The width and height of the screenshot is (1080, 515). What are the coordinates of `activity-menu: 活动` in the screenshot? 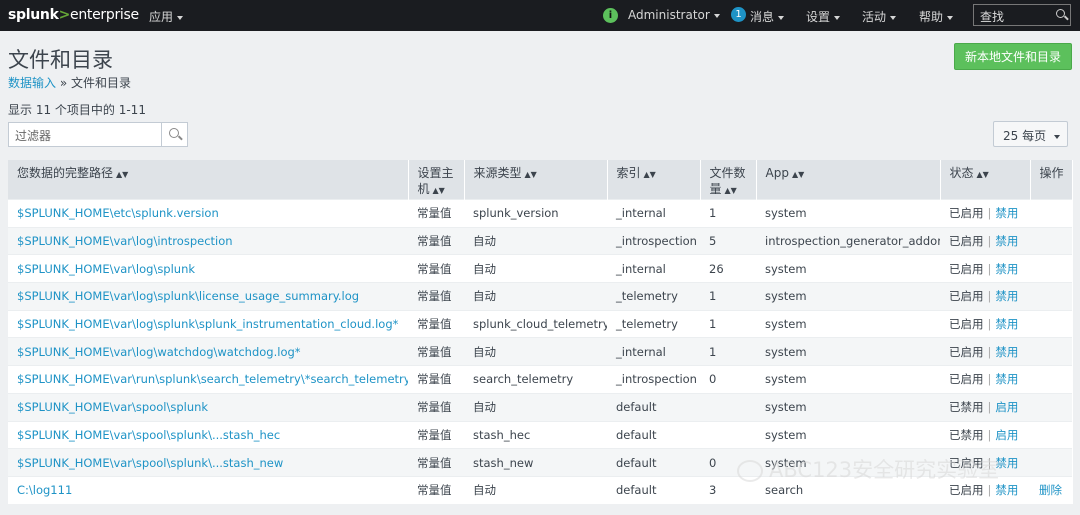 It's located at (879, 16).